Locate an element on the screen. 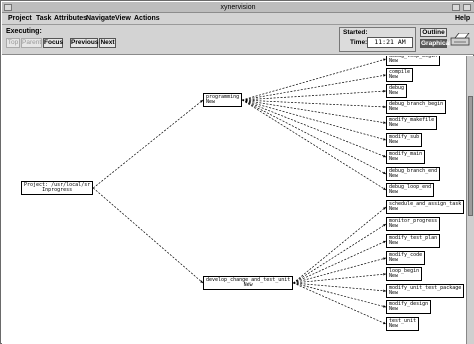 The image size is (474, 344). node-debug-loop-end: debug_loop_end New is located at coordinates (410, 190).